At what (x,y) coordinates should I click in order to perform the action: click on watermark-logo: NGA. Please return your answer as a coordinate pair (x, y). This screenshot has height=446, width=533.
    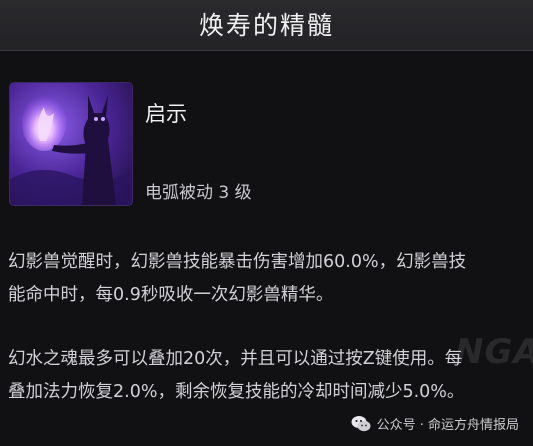
    Looking at the image, I should click on (494, 352).